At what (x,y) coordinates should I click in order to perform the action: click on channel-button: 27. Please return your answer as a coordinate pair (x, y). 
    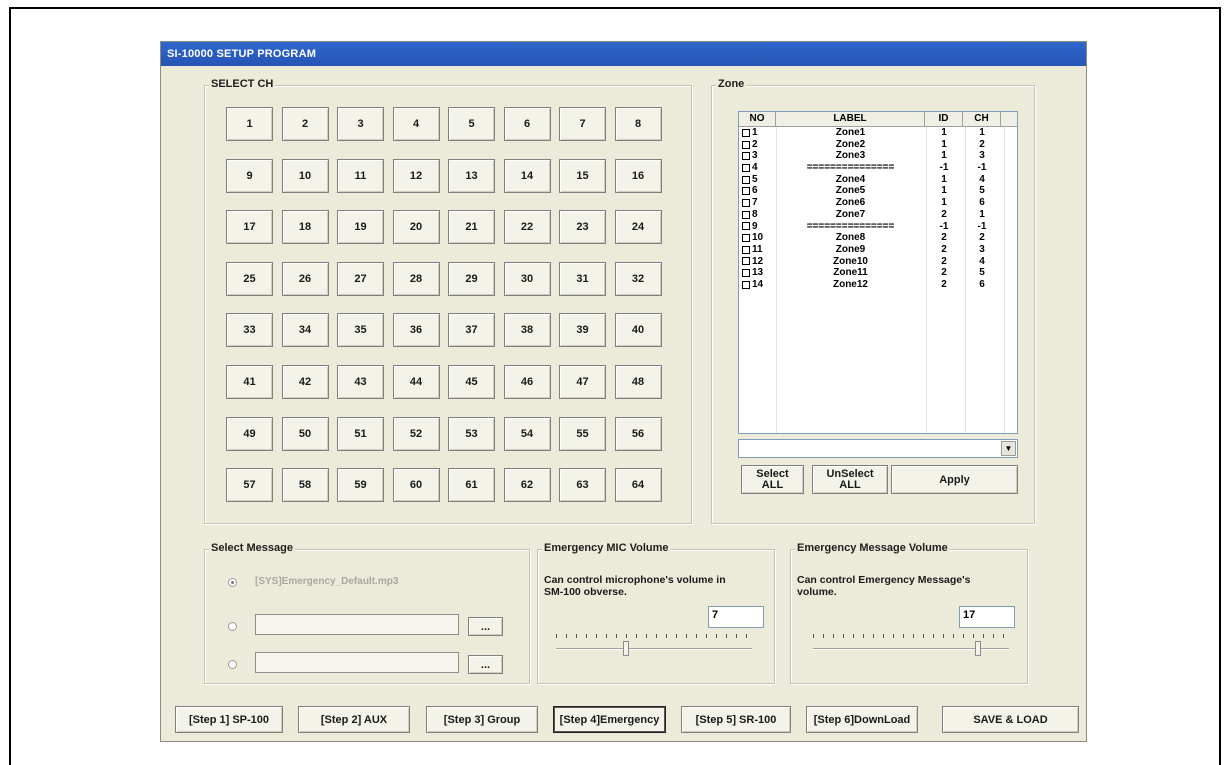
    Looking at the image, I should click on (360, 278).